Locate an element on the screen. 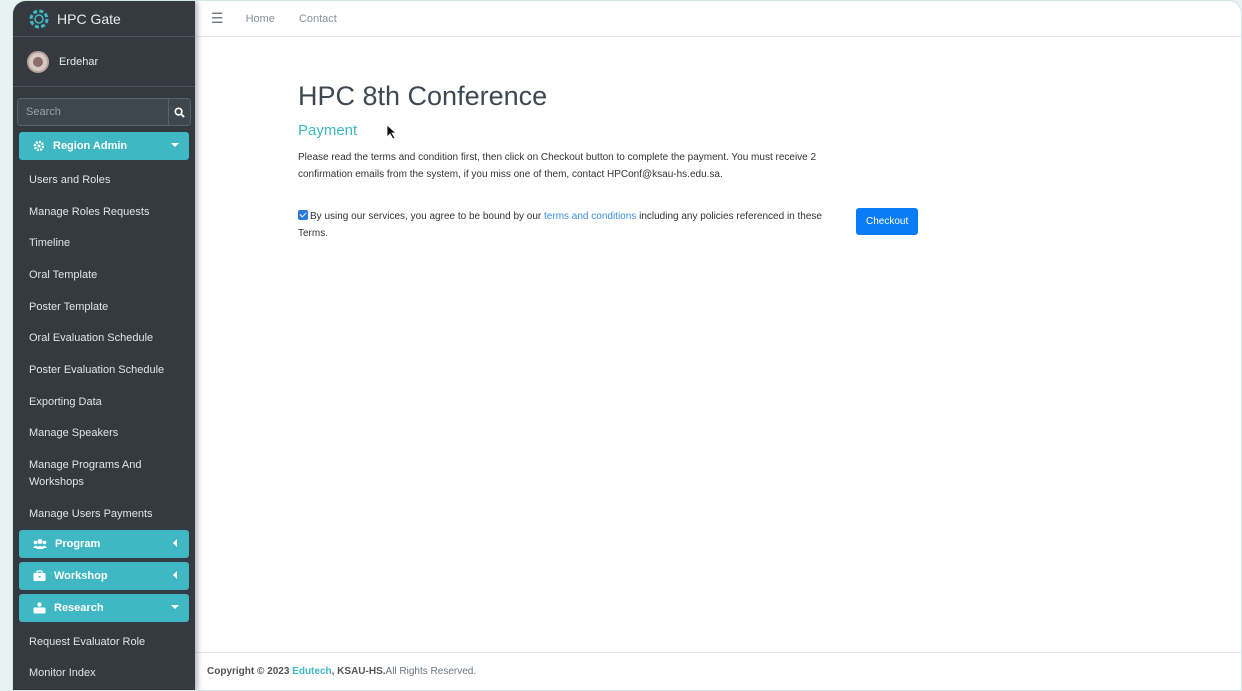 Image resolution: width=1242 pixels, height=691 pixels. brand-name: HPC Gate is located at coordinates (89, 18).